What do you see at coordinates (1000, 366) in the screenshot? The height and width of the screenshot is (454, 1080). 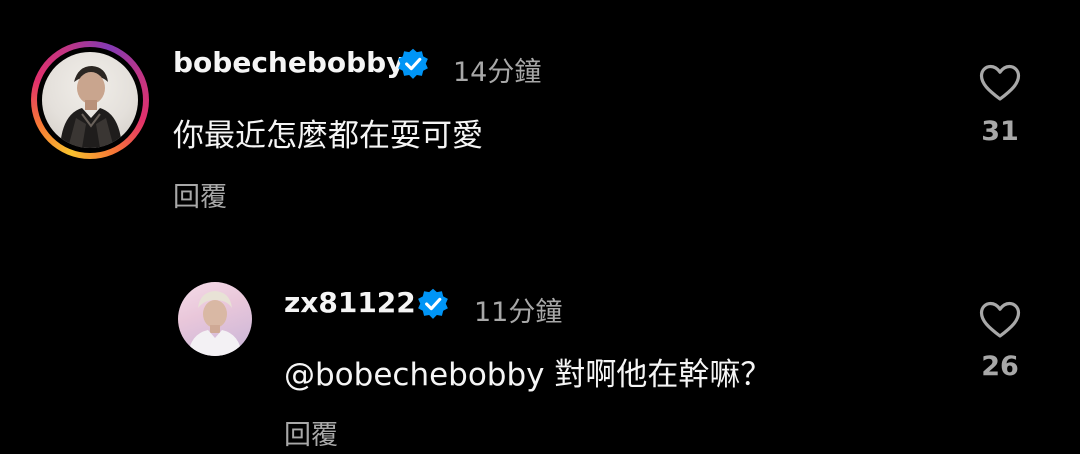 I see `like-count: 26` at bounding box center [1000, 366].